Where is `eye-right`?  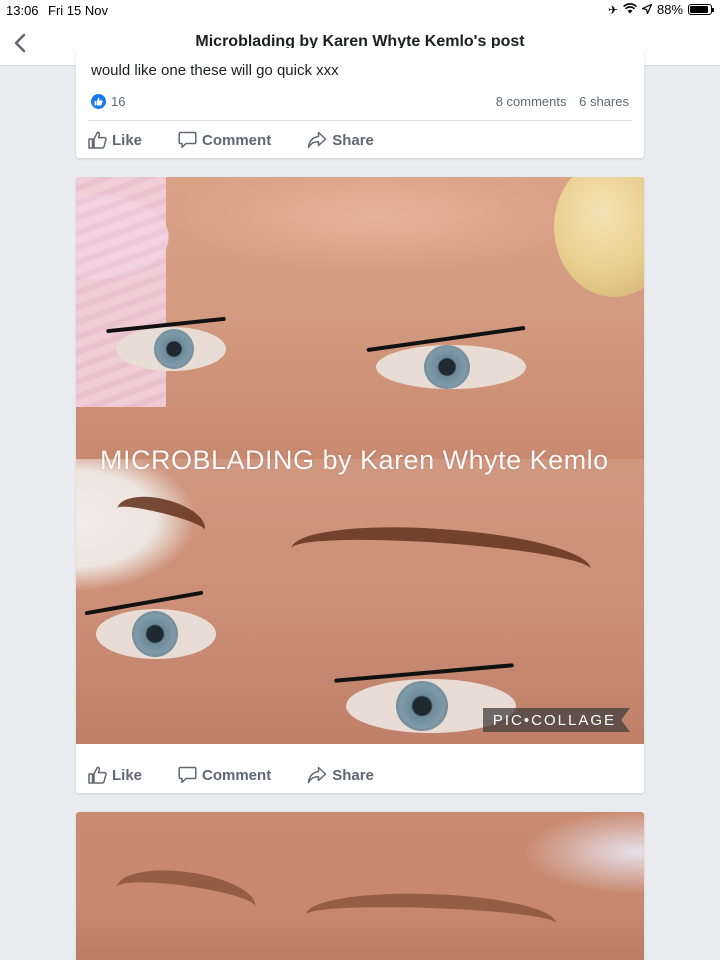 eye-right is located at coordinates (451, 367).